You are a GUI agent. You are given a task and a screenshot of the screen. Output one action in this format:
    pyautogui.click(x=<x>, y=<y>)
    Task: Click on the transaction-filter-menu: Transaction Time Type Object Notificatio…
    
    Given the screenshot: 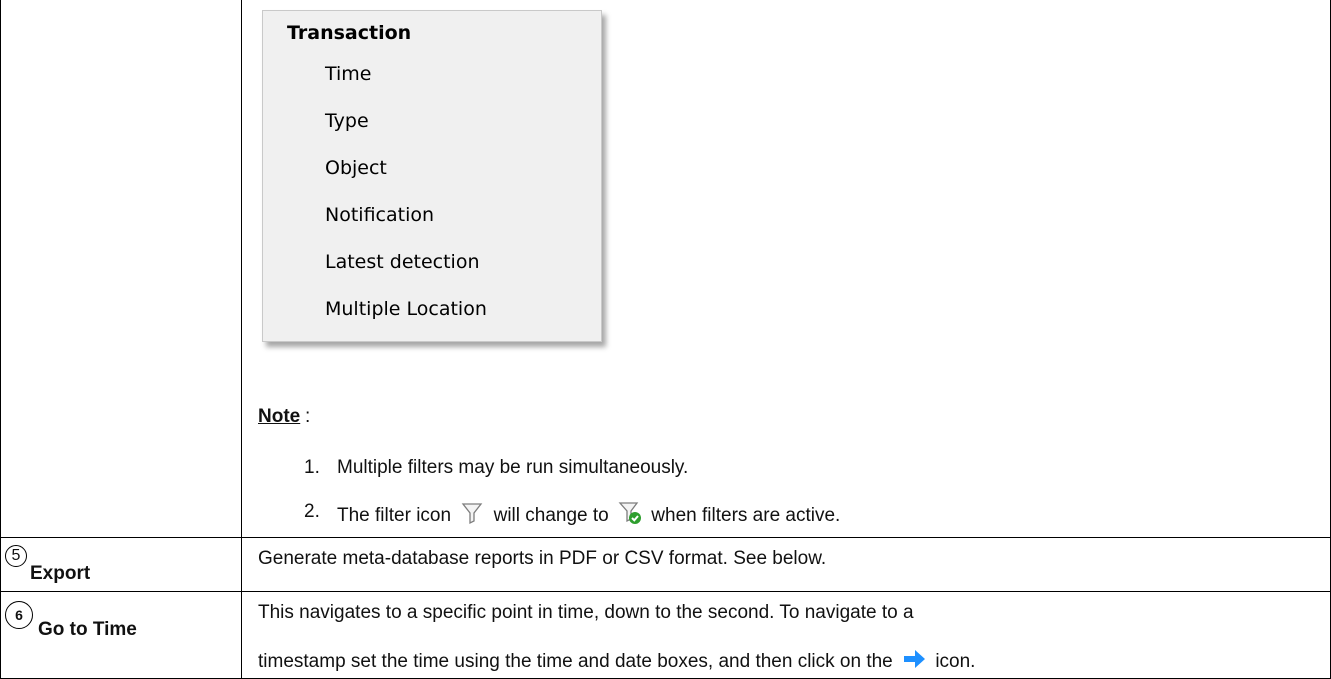 What is the action you would take?
    pyautogui.click(x=432, y=176)
    